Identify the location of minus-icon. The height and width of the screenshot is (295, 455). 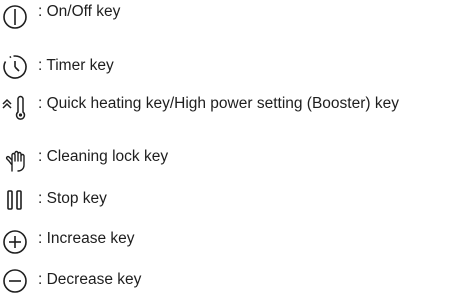
(17, 281).